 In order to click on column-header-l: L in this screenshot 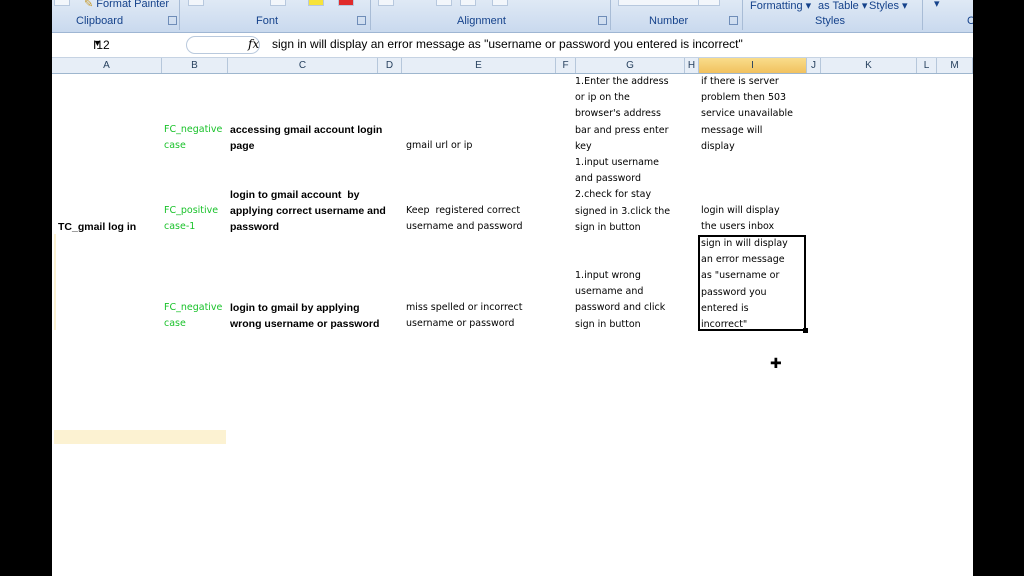, I will do `click(927, 65)`.